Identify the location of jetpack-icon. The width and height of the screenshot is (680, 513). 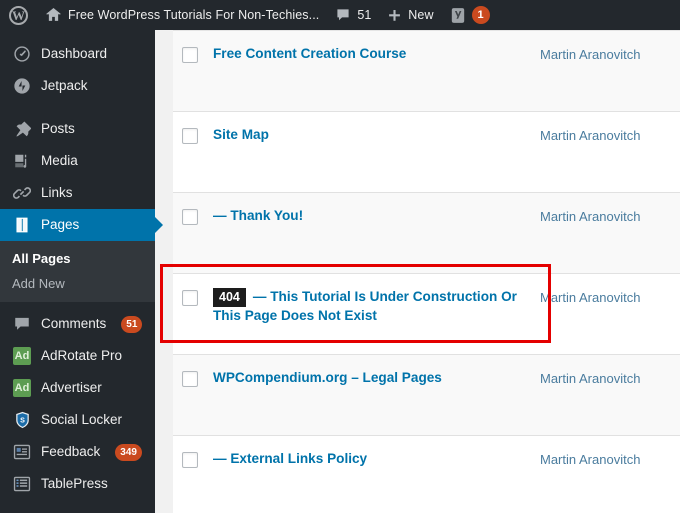
(22, 86).